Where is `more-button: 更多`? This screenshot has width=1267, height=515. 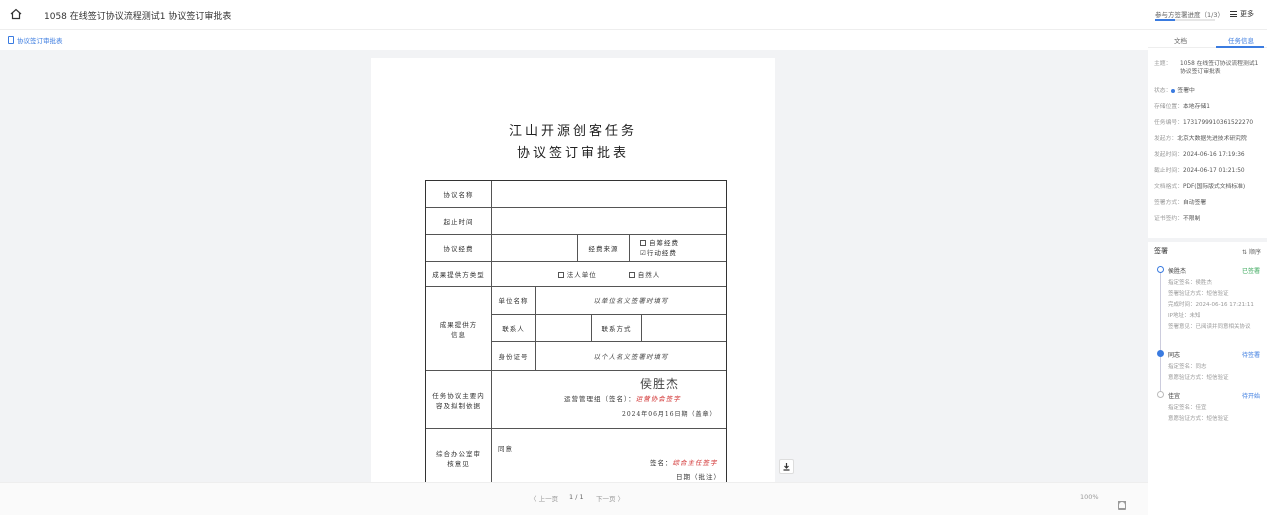 more-button: 更多 is located at coordinates (1242, 14).